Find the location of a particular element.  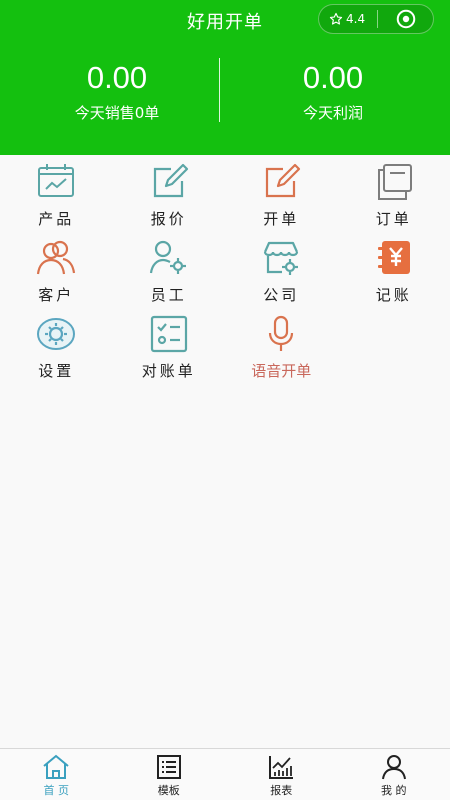

user-profile-icon is located at coordinates (394, 767).